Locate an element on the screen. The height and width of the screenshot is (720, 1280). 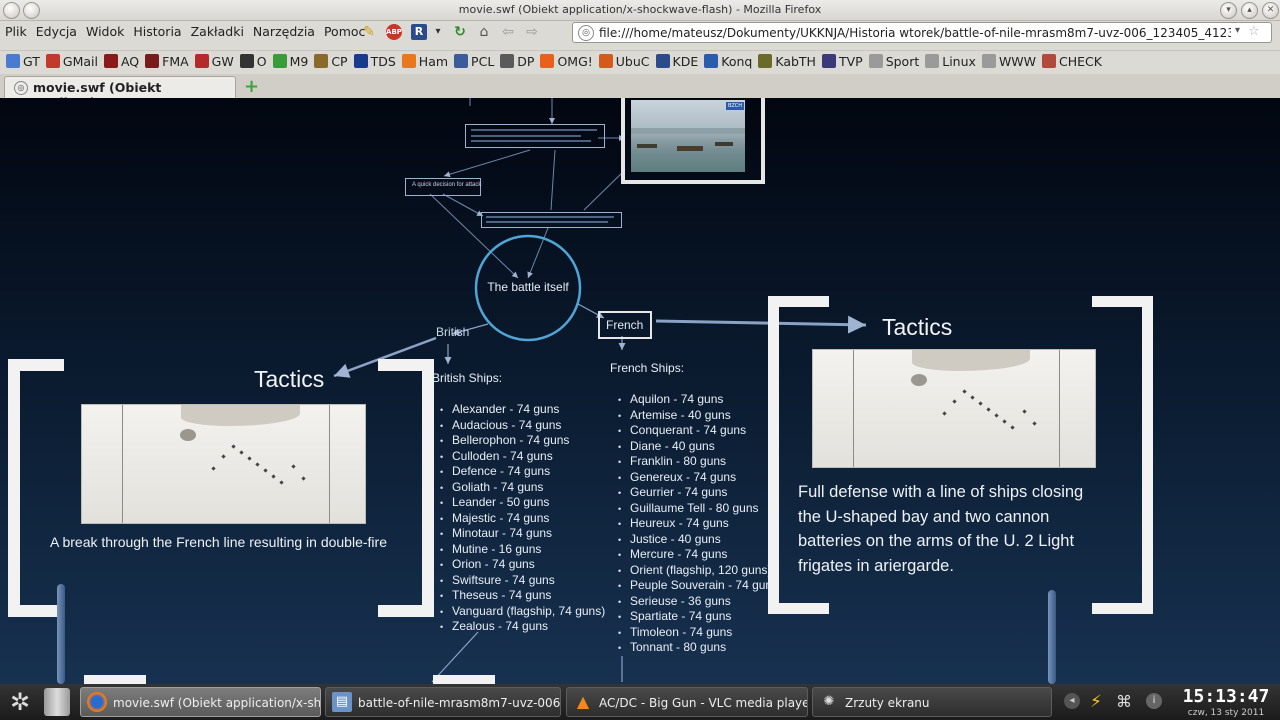
british-label: British is located at coordinates (453, 332).